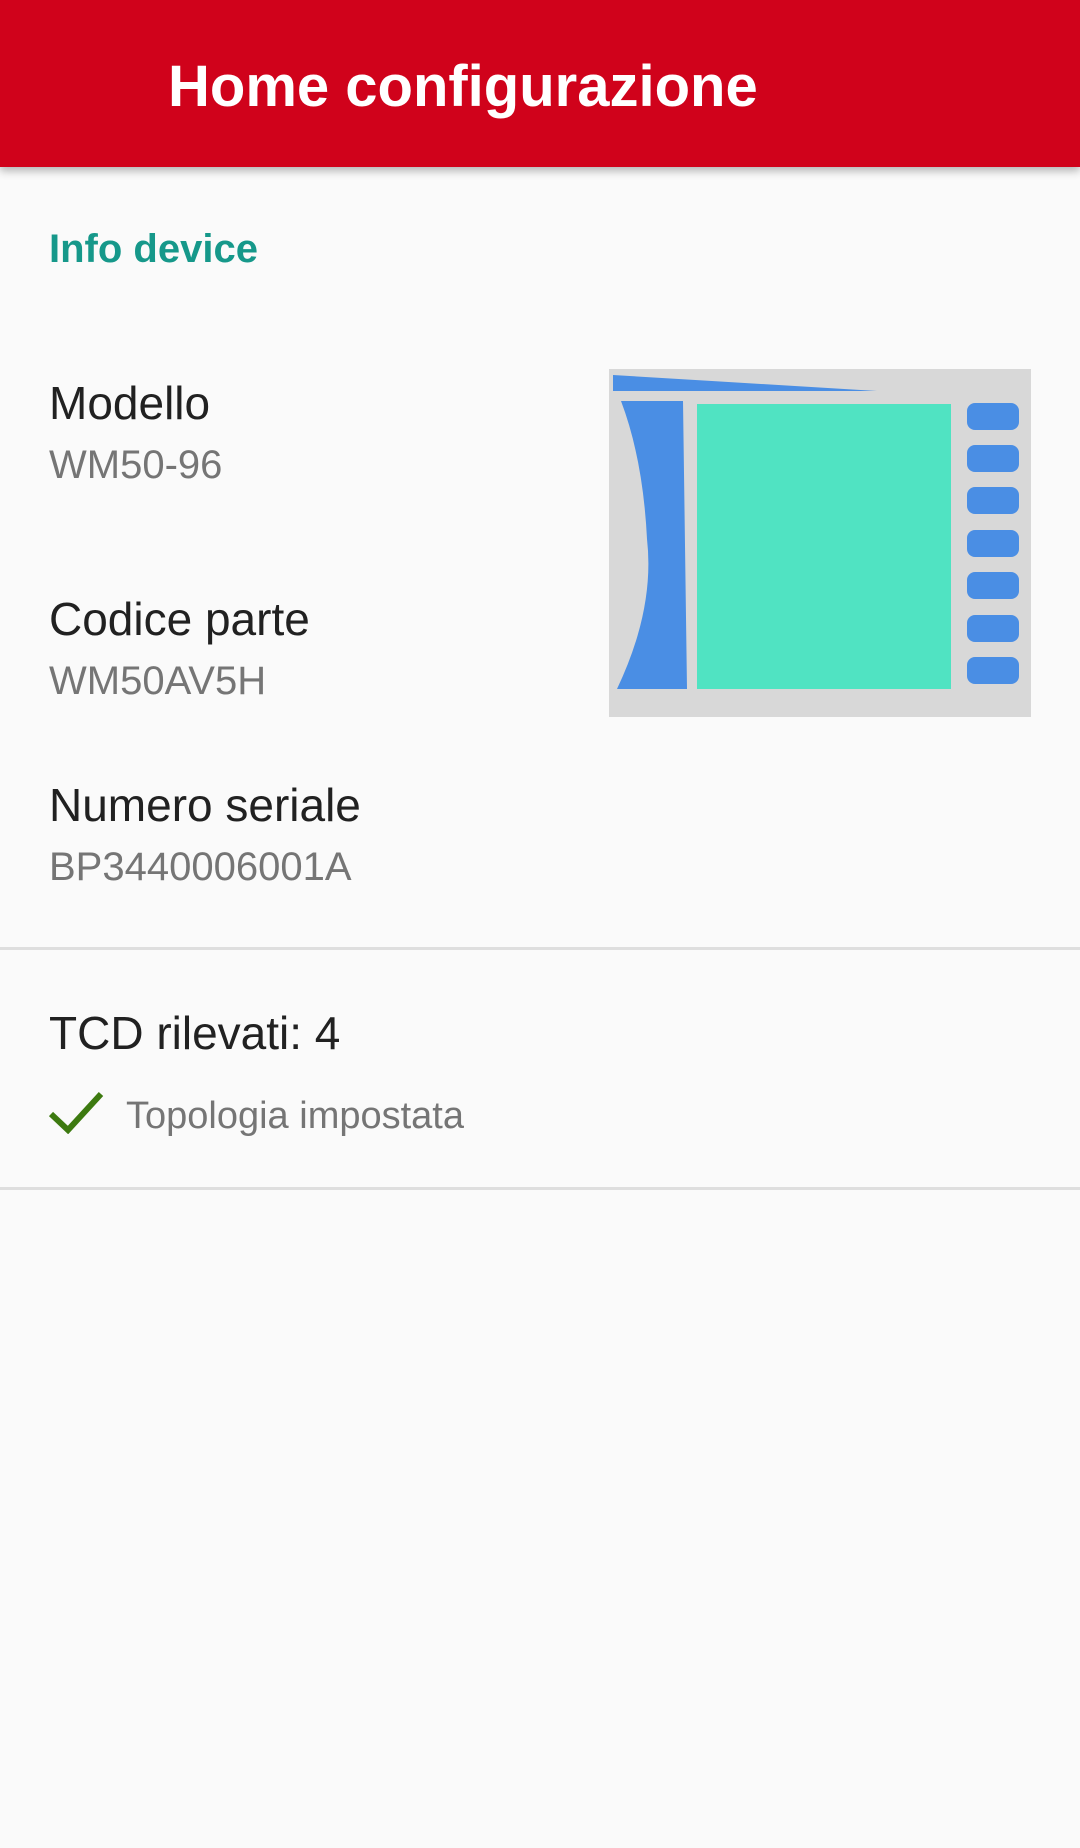 This screenshot has height=1848, width=1080. What do you see at coordinates (136, 465) in the screenshot?
I see `field-value-modello: WM50-96` at bounding box center [136, 465].